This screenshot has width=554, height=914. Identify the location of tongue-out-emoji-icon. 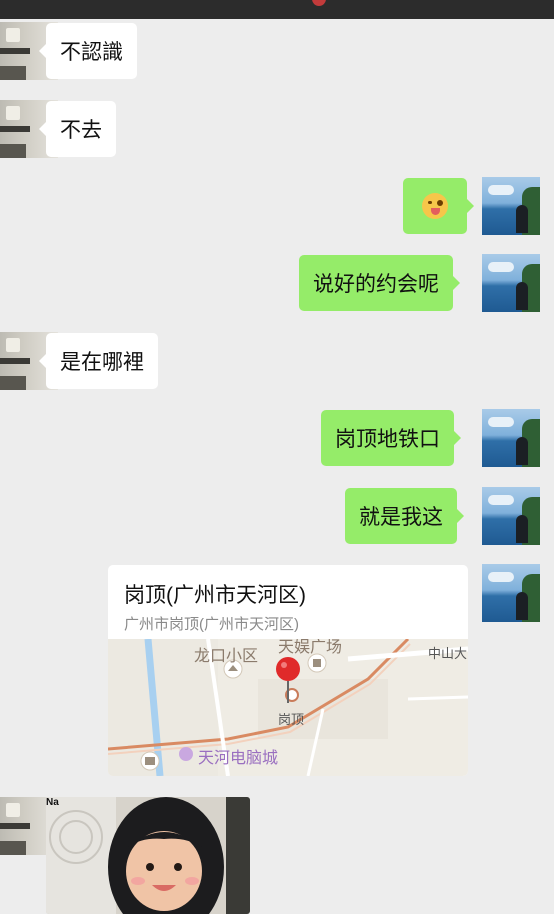
(435, 206).